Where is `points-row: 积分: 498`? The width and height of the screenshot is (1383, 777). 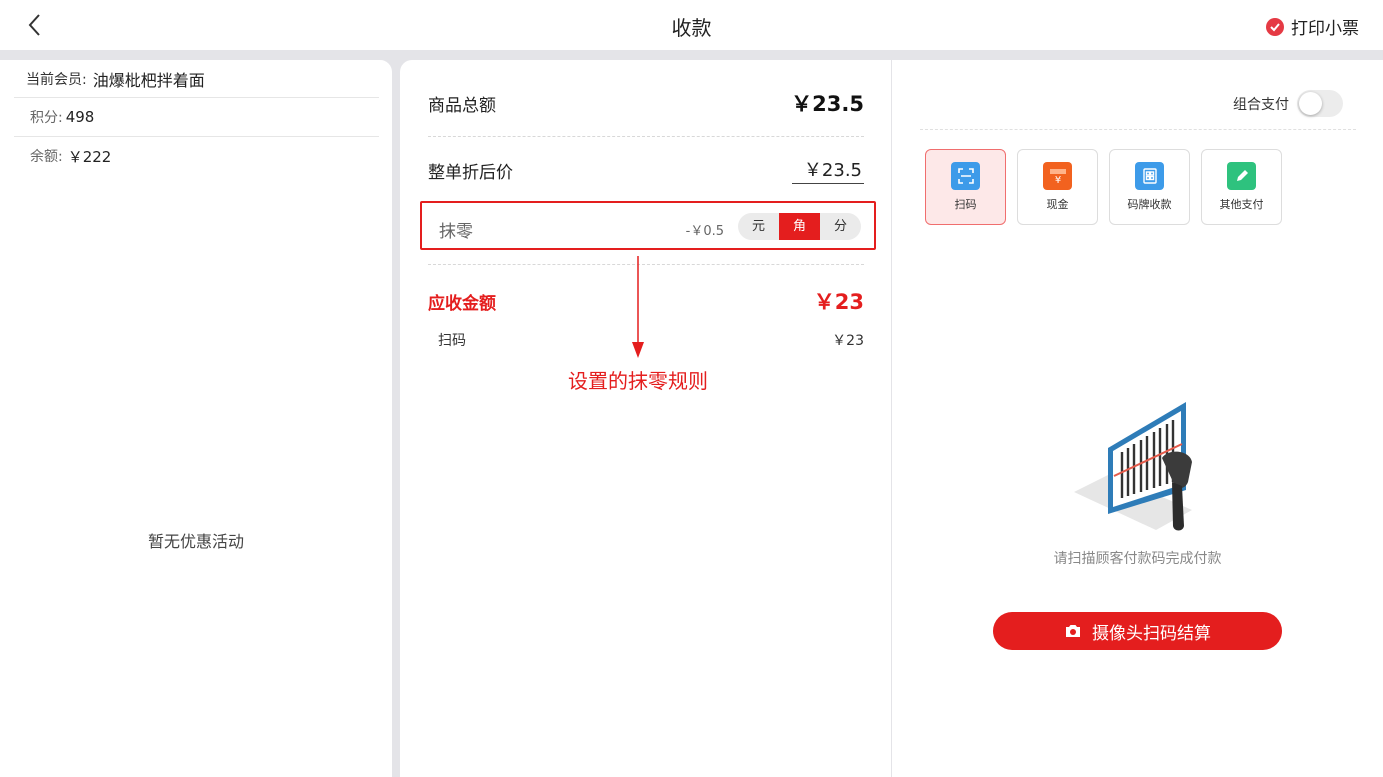 points-row: 积分: 498 is located at coordinates (196, 117).